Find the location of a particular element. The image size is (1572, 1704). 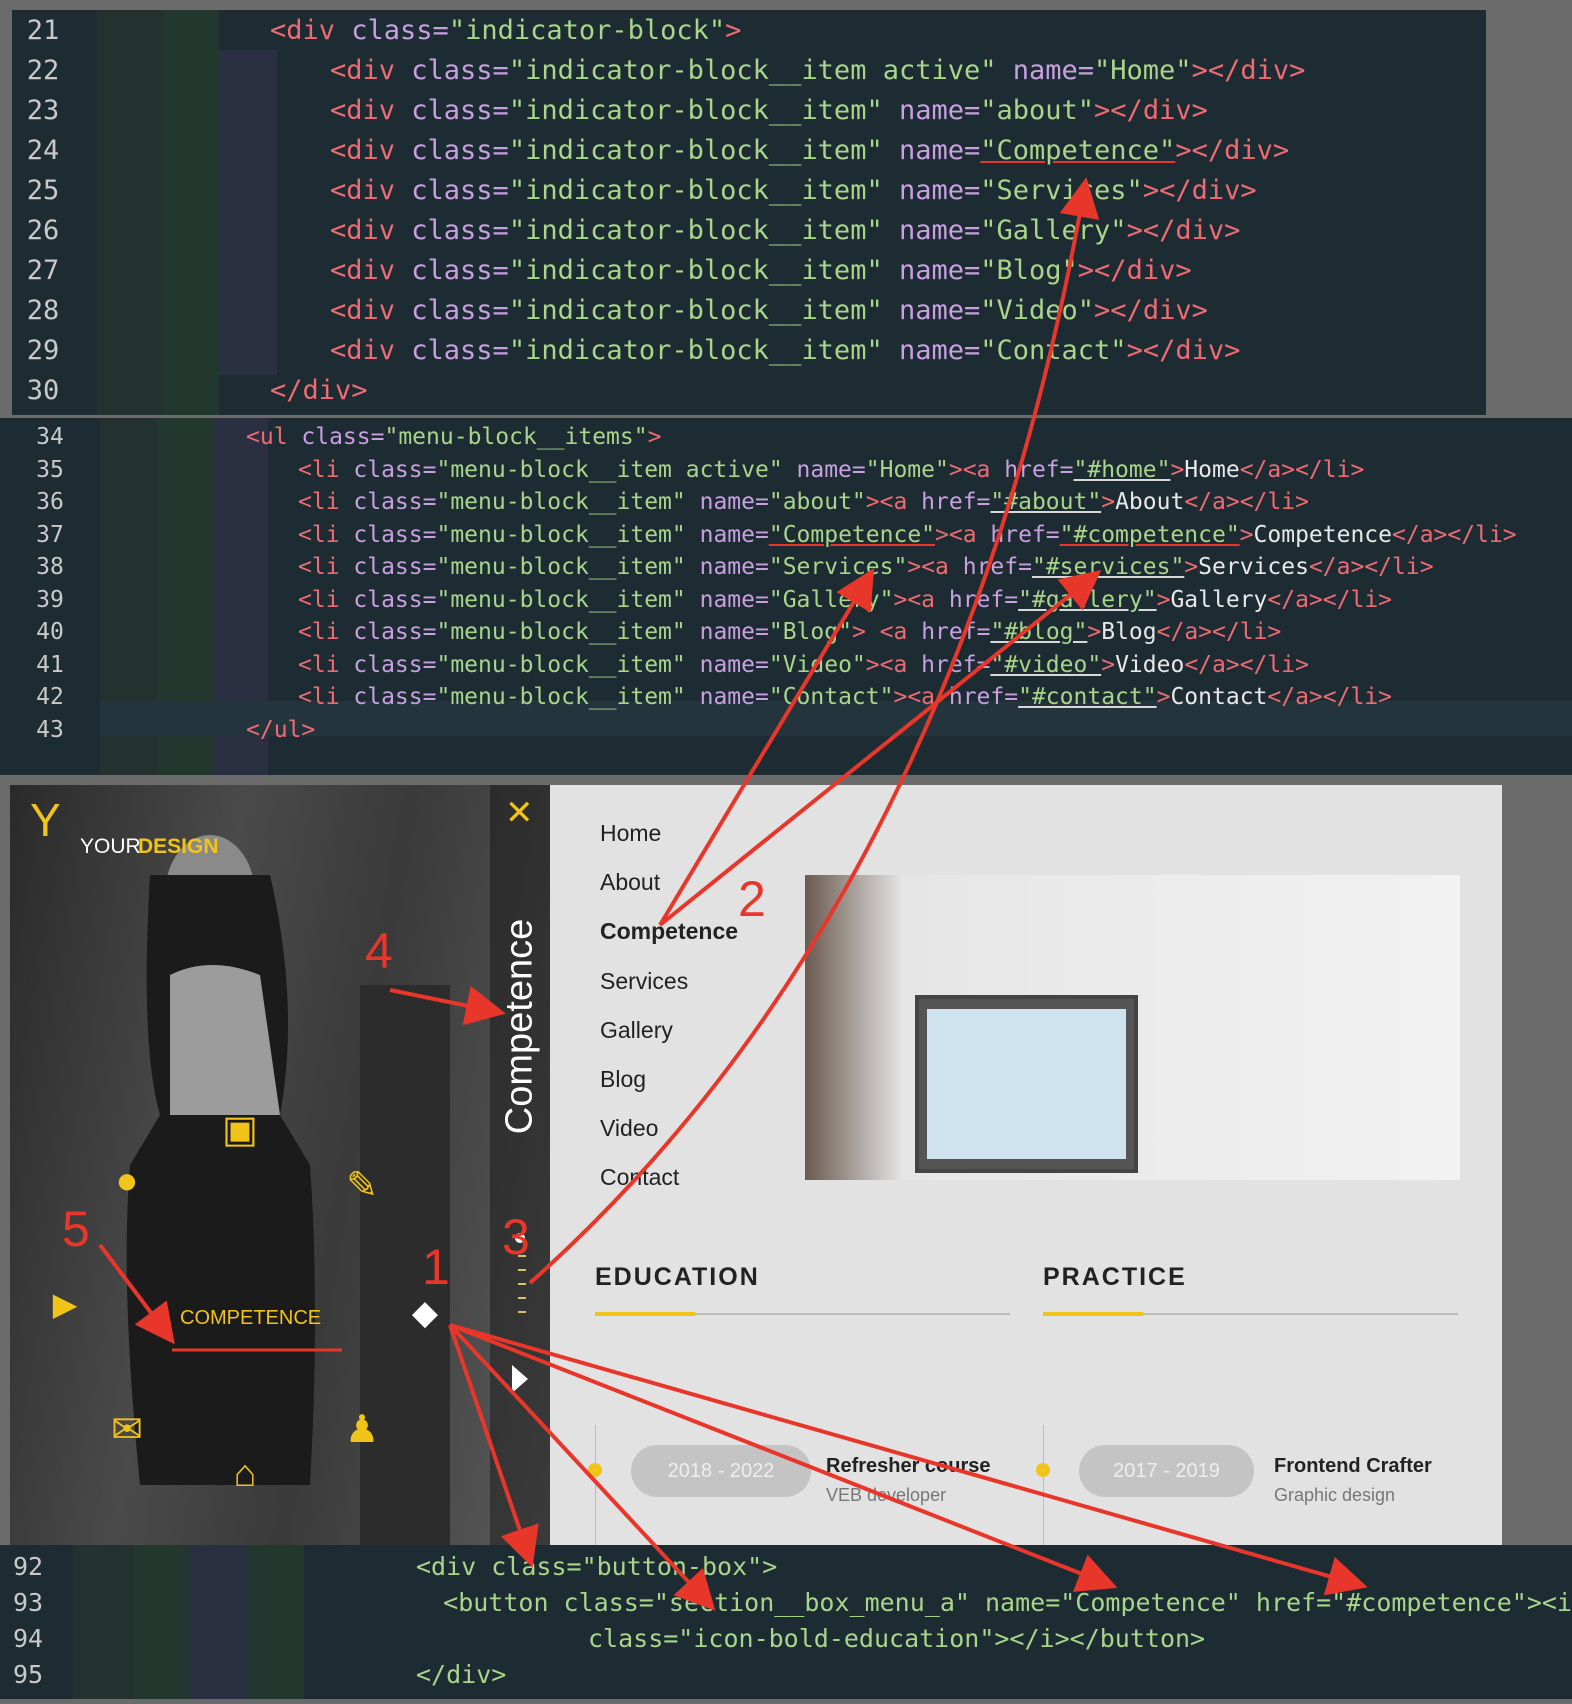

line-number: 36 is located at coordinates (50, 502).